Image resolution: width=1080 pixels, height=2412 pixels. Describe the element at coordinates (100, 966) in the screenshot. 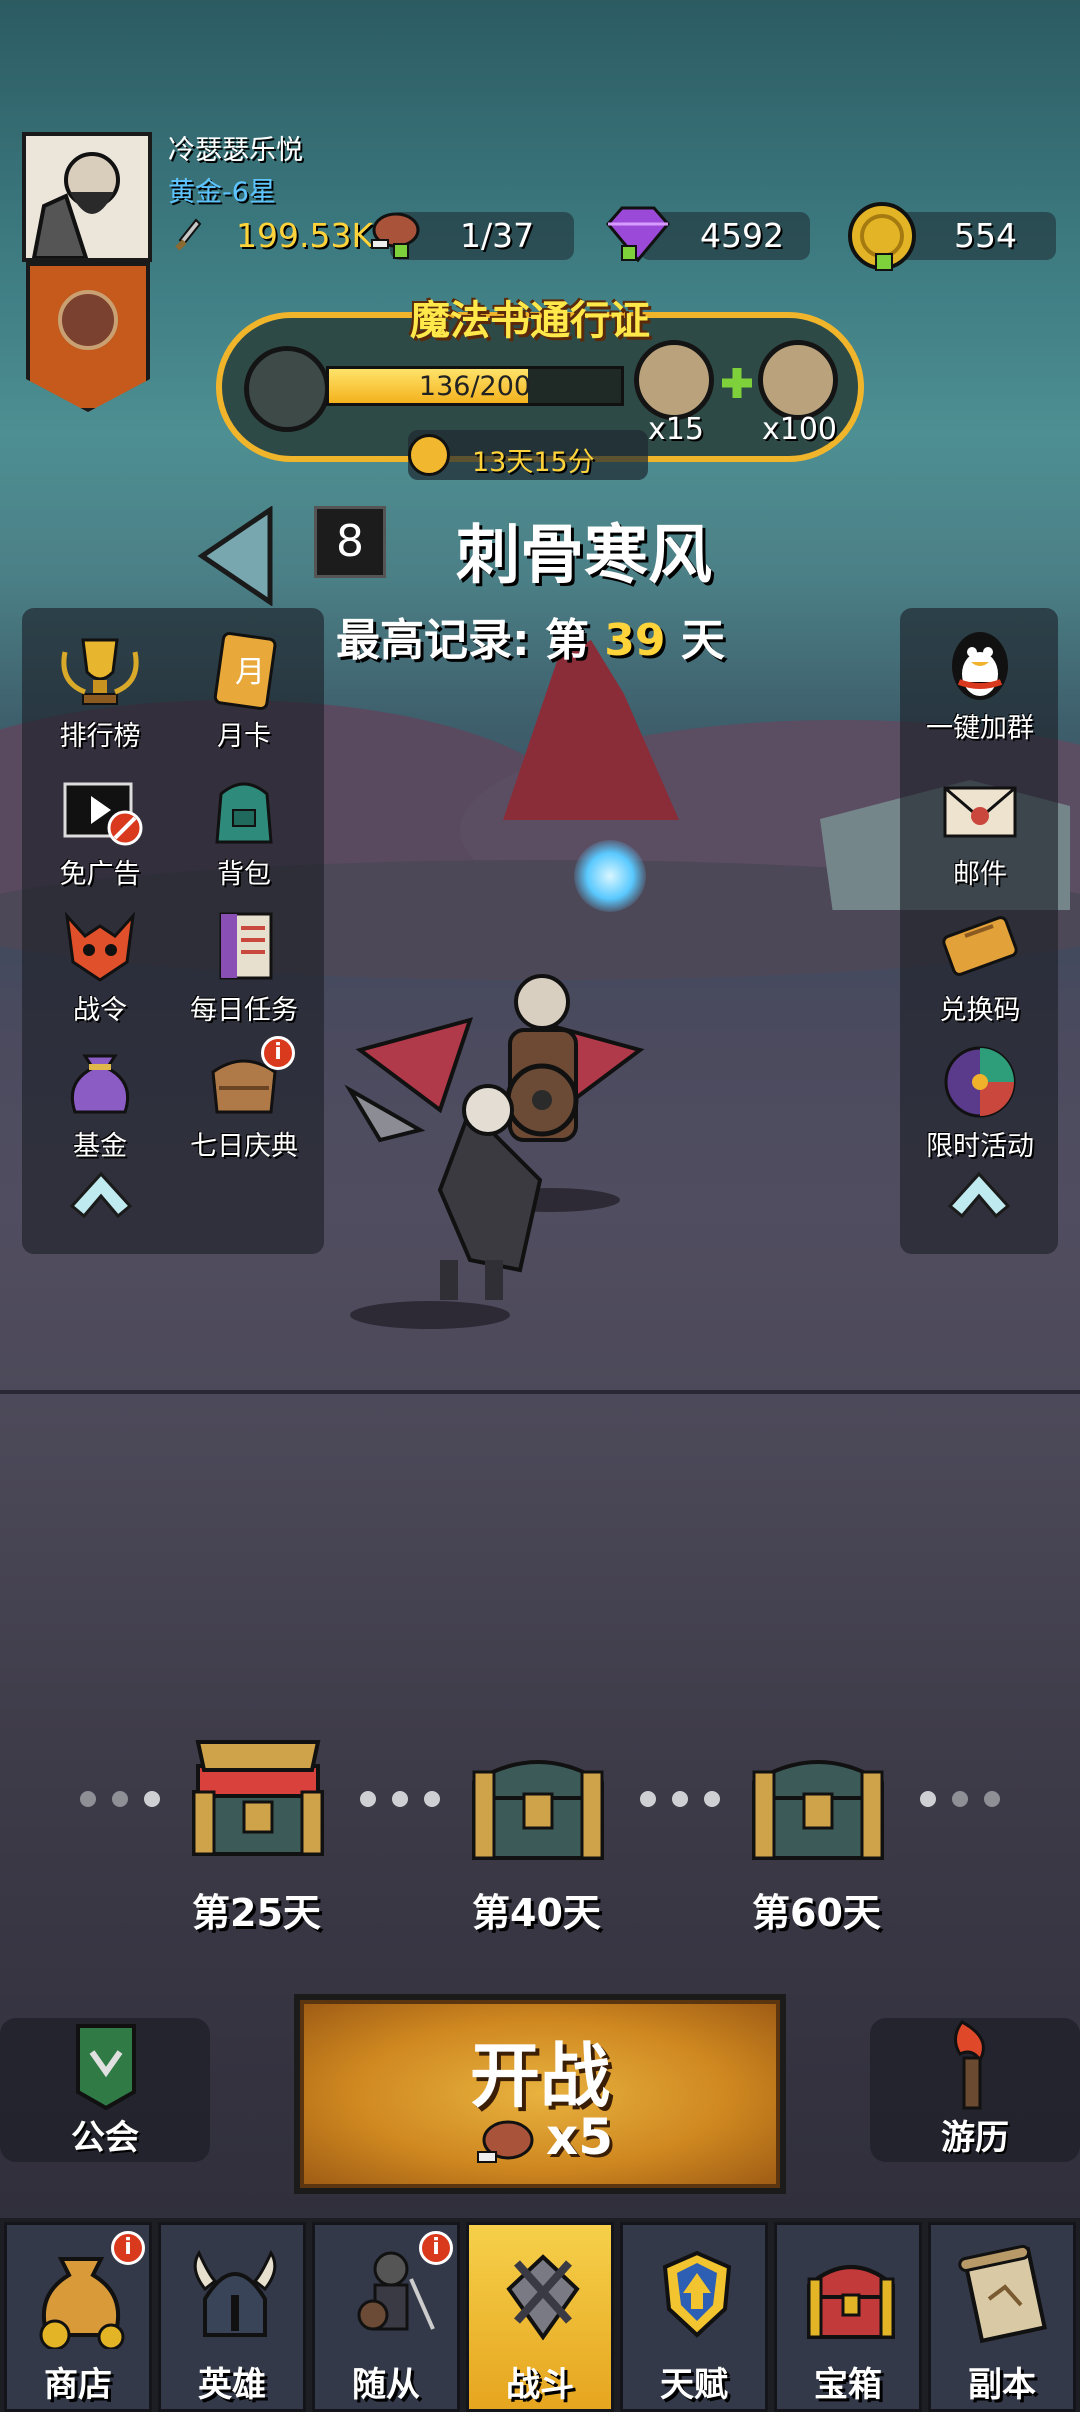

I see `battle-pass-button: 战令` at that location.